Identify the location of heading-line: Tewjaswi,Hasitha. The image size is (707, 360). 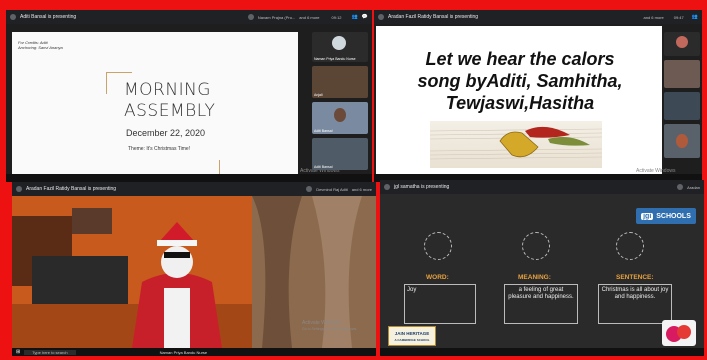
(520, 103).